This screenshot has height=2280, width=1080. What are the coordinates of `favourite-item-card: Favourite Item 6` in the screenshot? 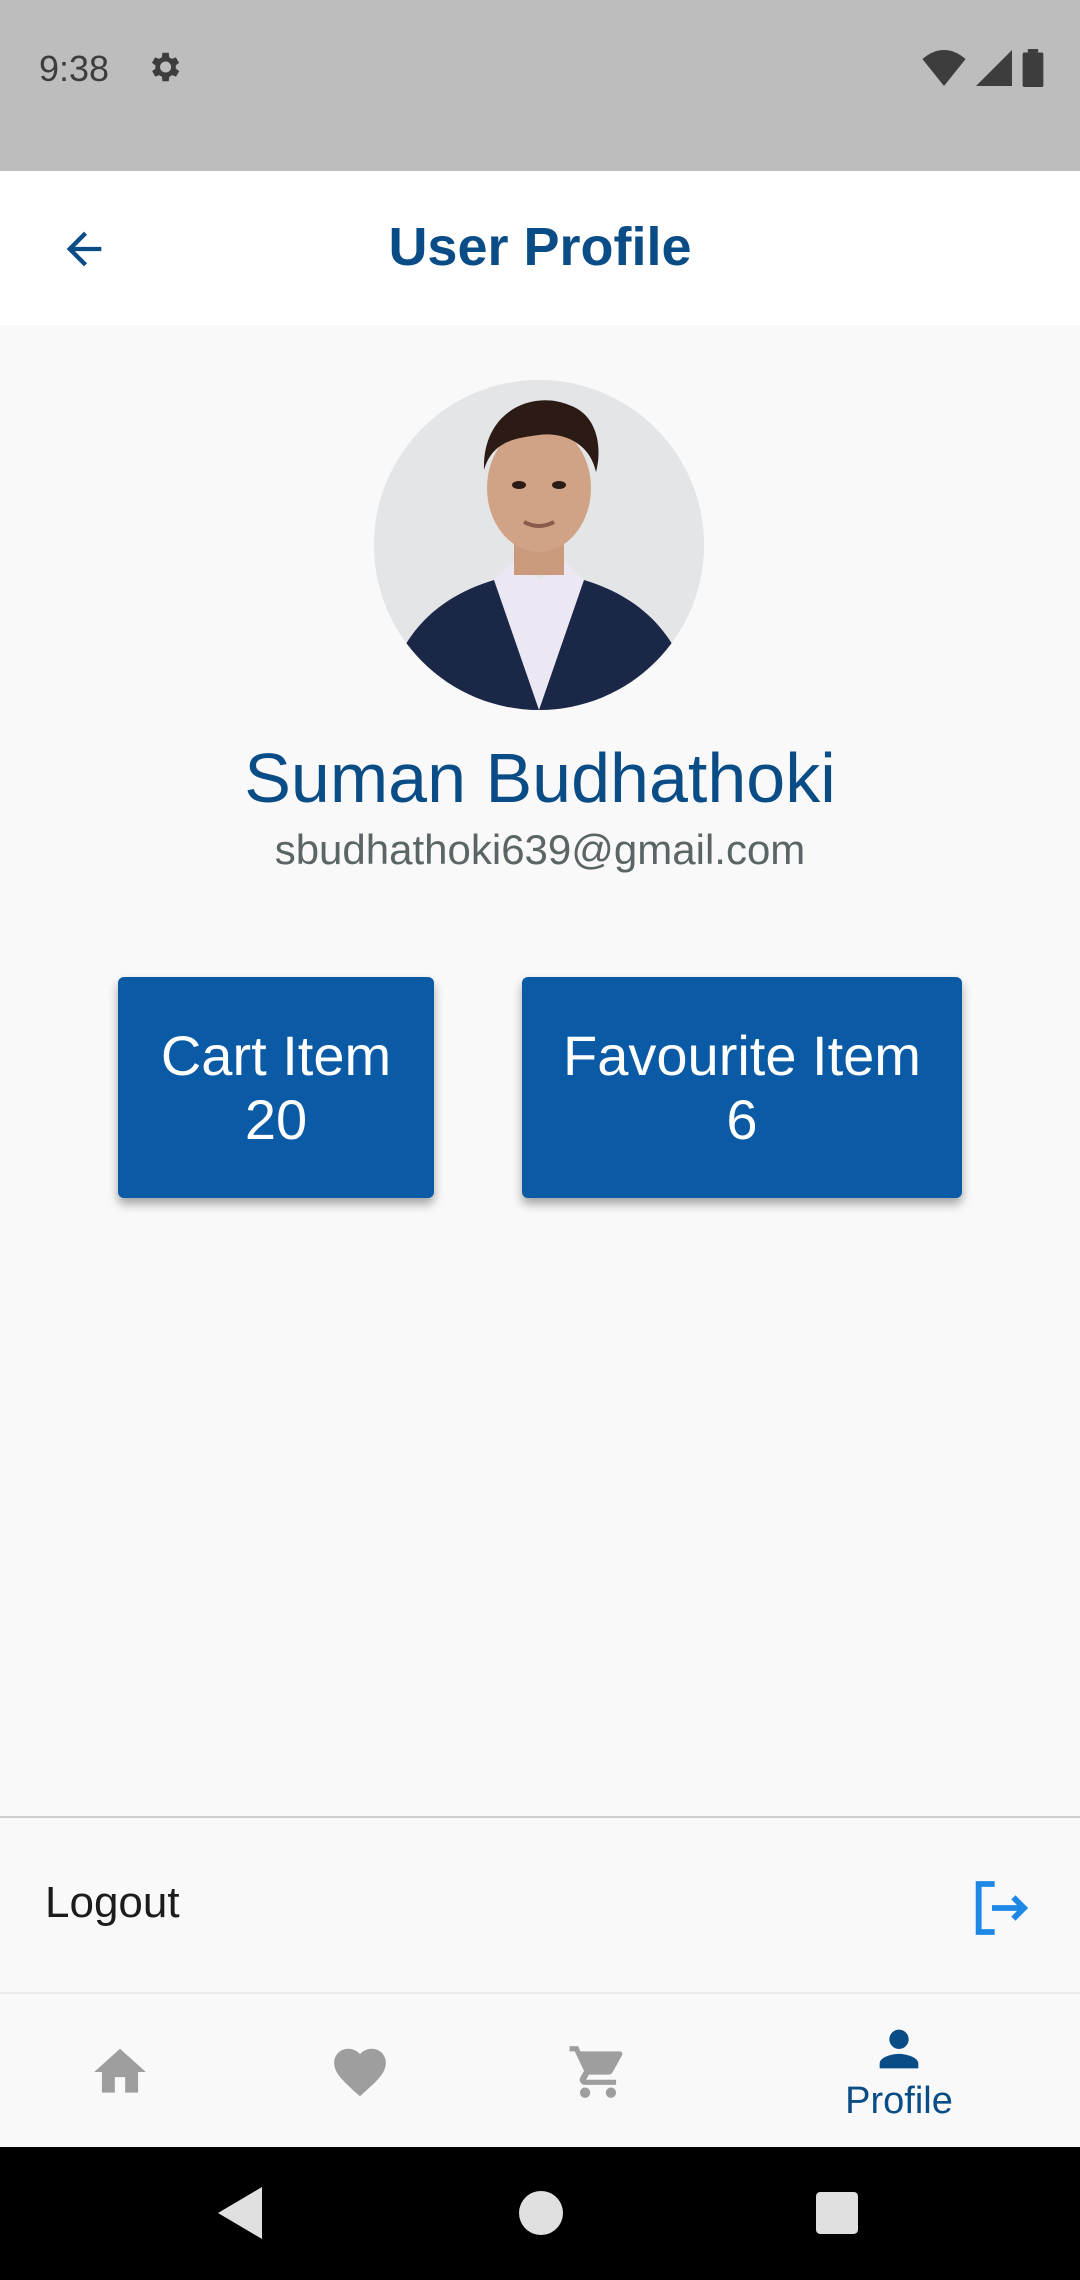 It's located at (742, 1087).